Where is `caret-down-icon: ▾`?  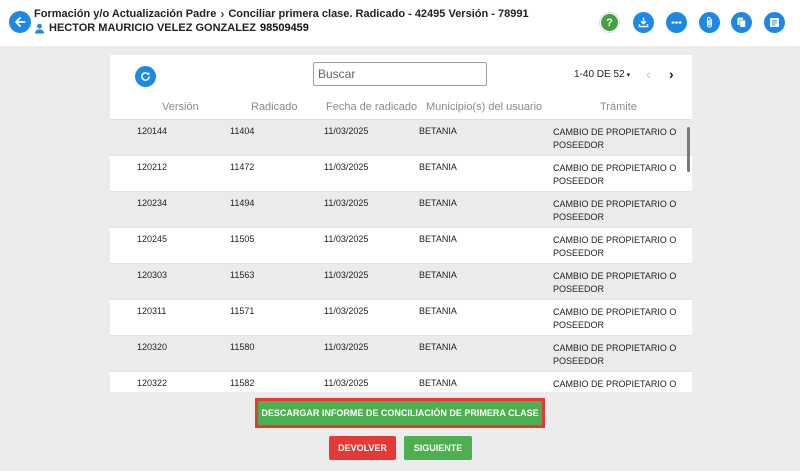 caret-down-icon: ▾ is located at coordinates (628, 75).